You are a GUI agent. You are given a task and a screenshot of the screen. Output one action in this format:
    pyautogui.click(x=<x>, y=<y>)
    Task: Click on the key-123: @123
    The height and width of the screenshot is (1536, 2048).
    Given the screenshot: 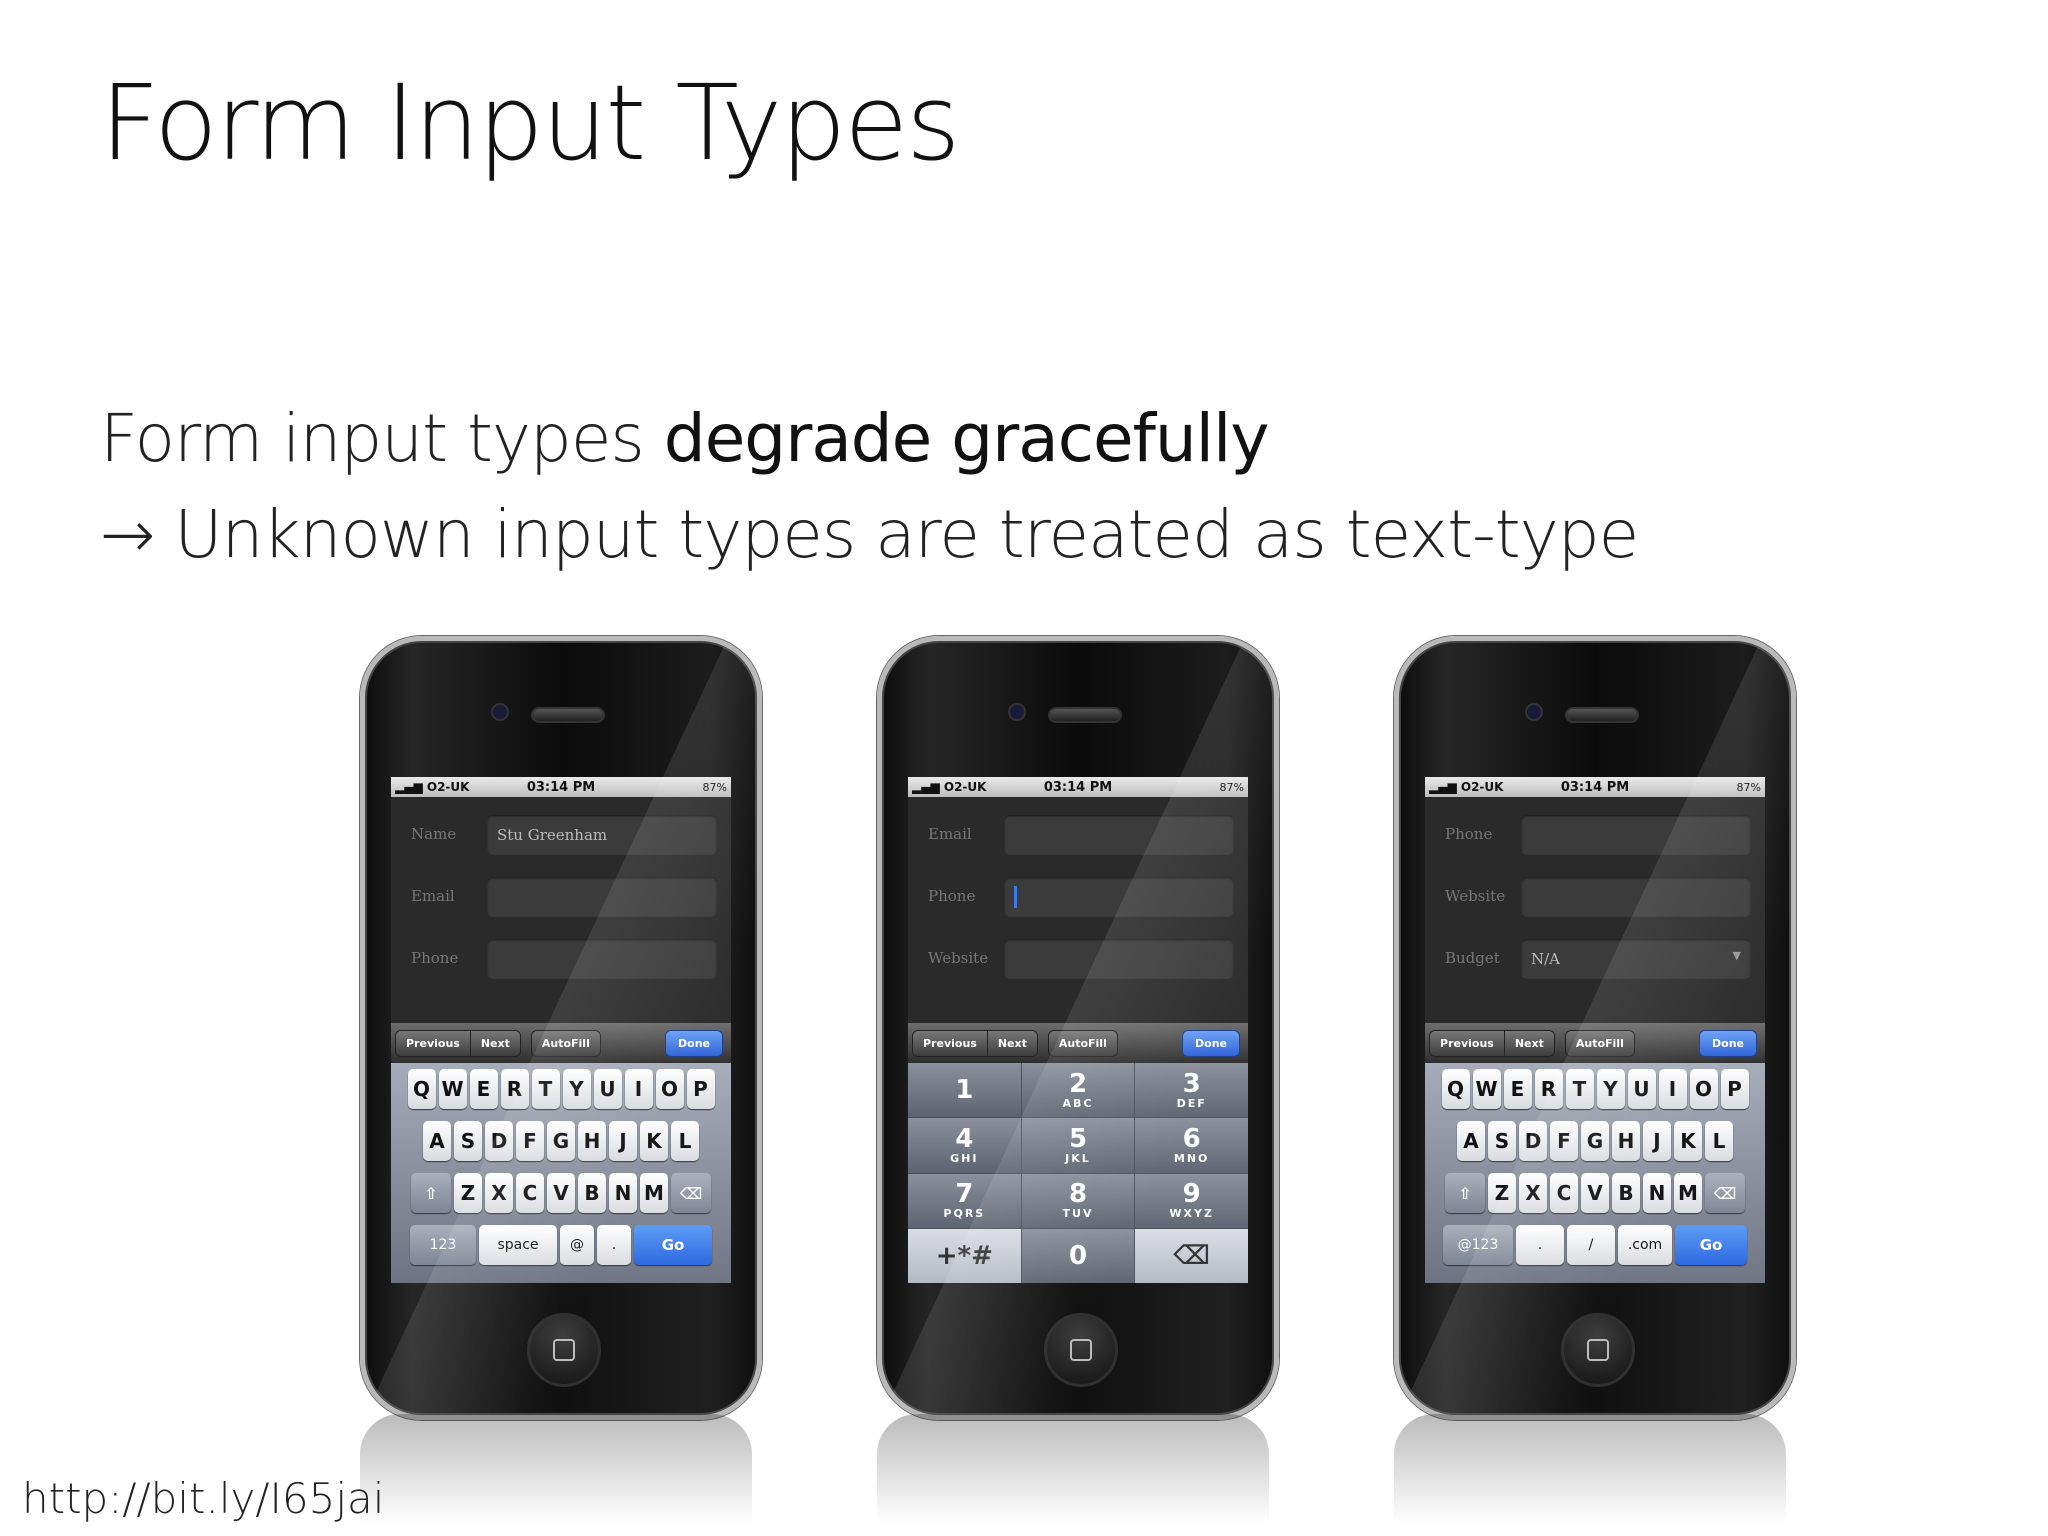 What is the action you would take?
    pyautogui.click(x=1478, y=1245)
    